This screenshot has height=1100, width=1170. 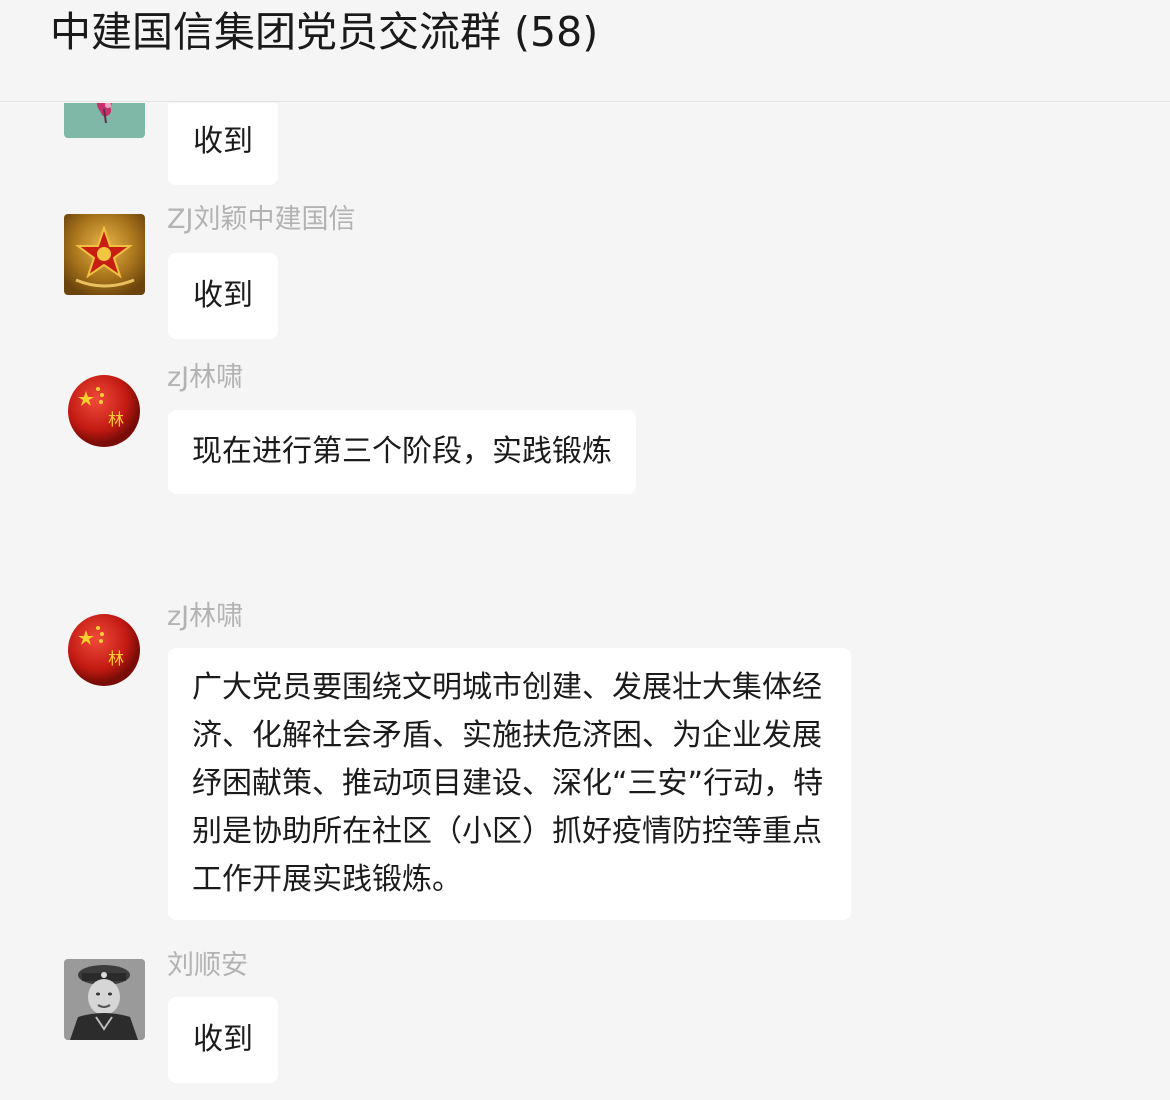 What do you see at coordinates (104, 254) in the screenshot?
I see `red-star-emblem-avatar-icon` at bounding box center [104, 254].